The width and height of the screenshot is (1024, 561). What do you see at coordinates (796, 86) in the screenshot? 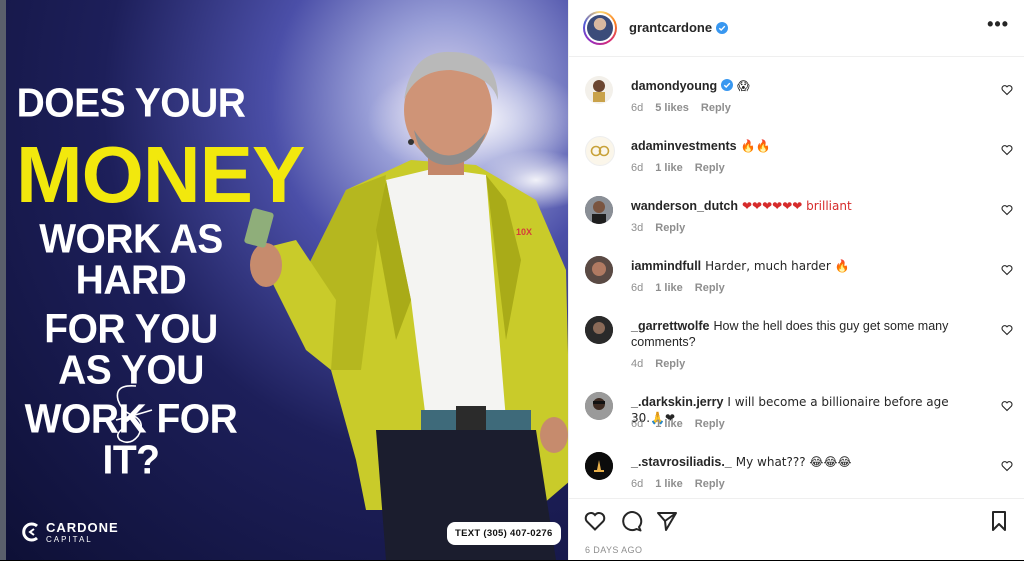
I see `comment-text: damondyoung 😱` at bounding box center [796, 86].